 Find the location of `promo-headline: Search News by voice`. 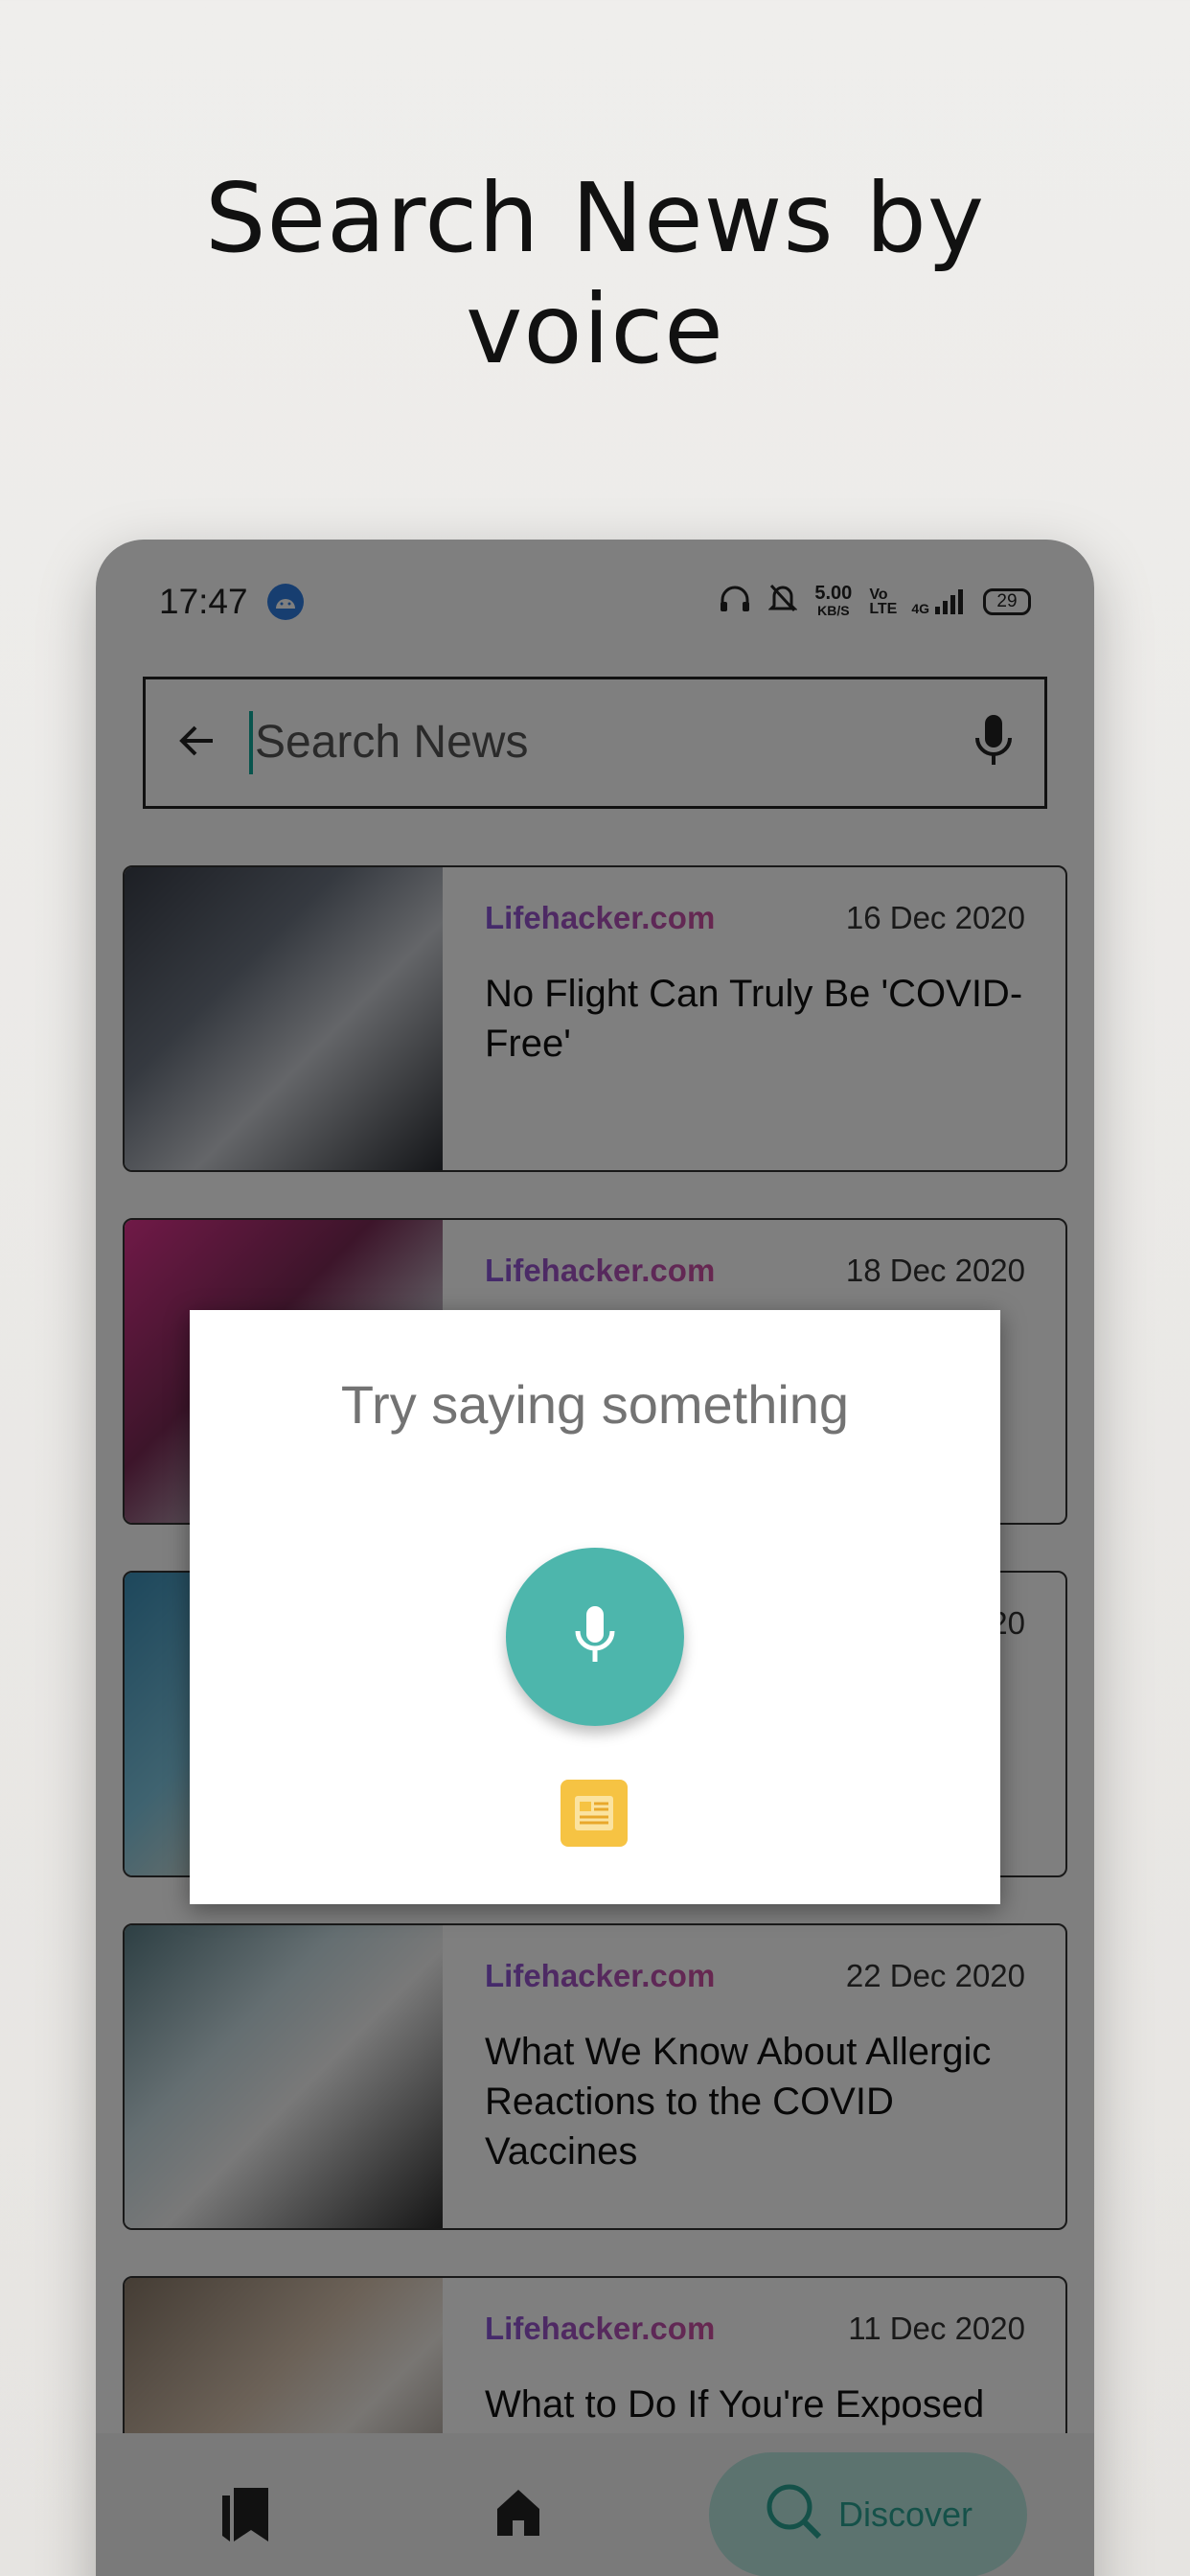

promo-headline: Search News by voice is located at coordinates (595, 274).